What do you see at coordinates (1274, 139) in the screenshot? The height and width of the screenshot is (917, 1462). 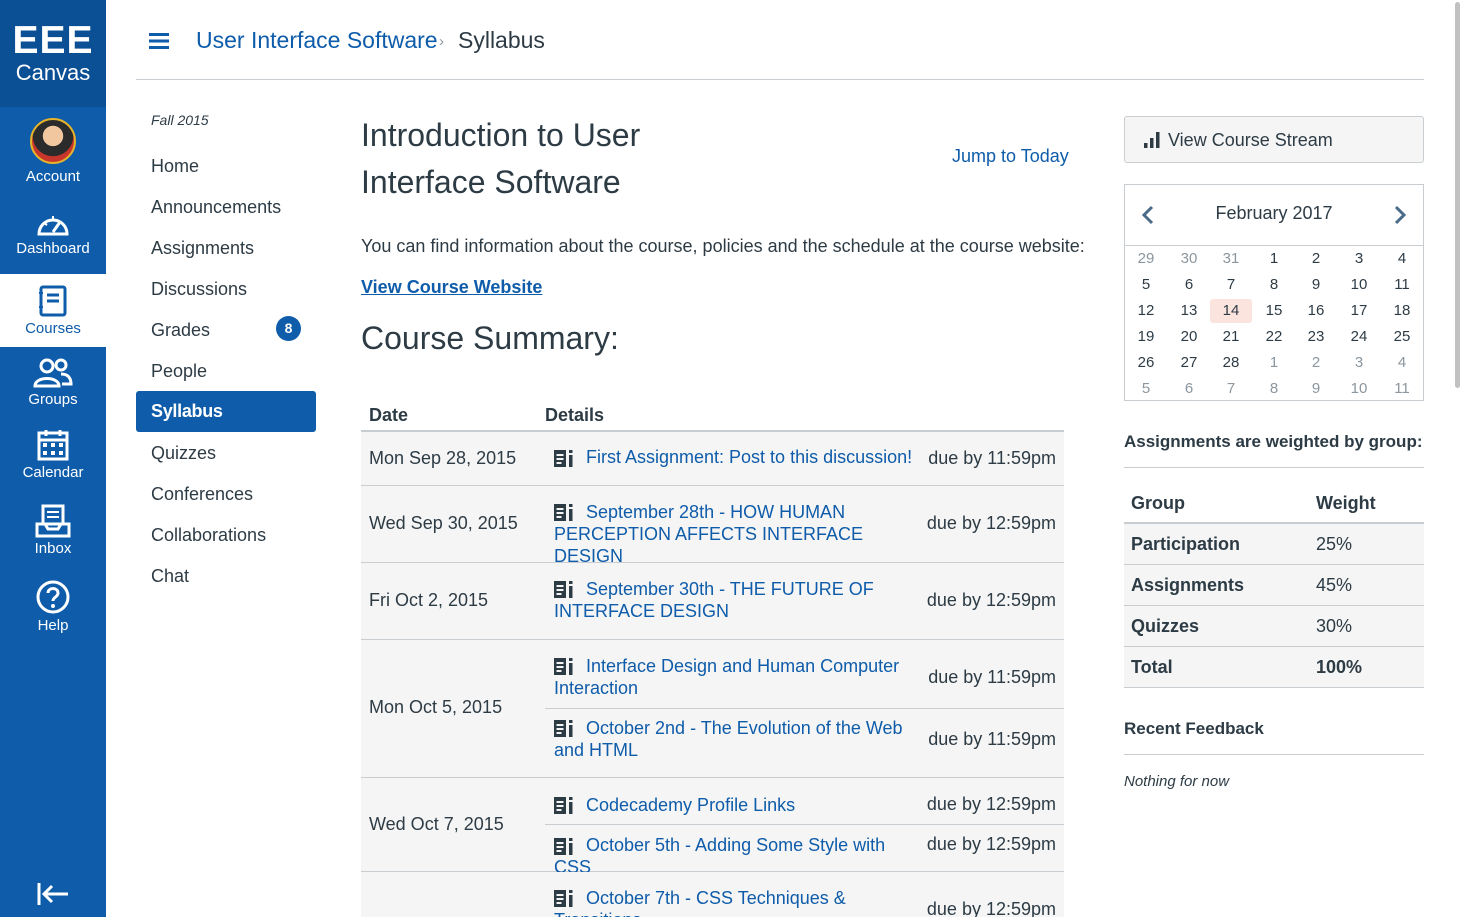 I see `view-course-stream-button: View Course Stream` at bounding box center [1274, 139].